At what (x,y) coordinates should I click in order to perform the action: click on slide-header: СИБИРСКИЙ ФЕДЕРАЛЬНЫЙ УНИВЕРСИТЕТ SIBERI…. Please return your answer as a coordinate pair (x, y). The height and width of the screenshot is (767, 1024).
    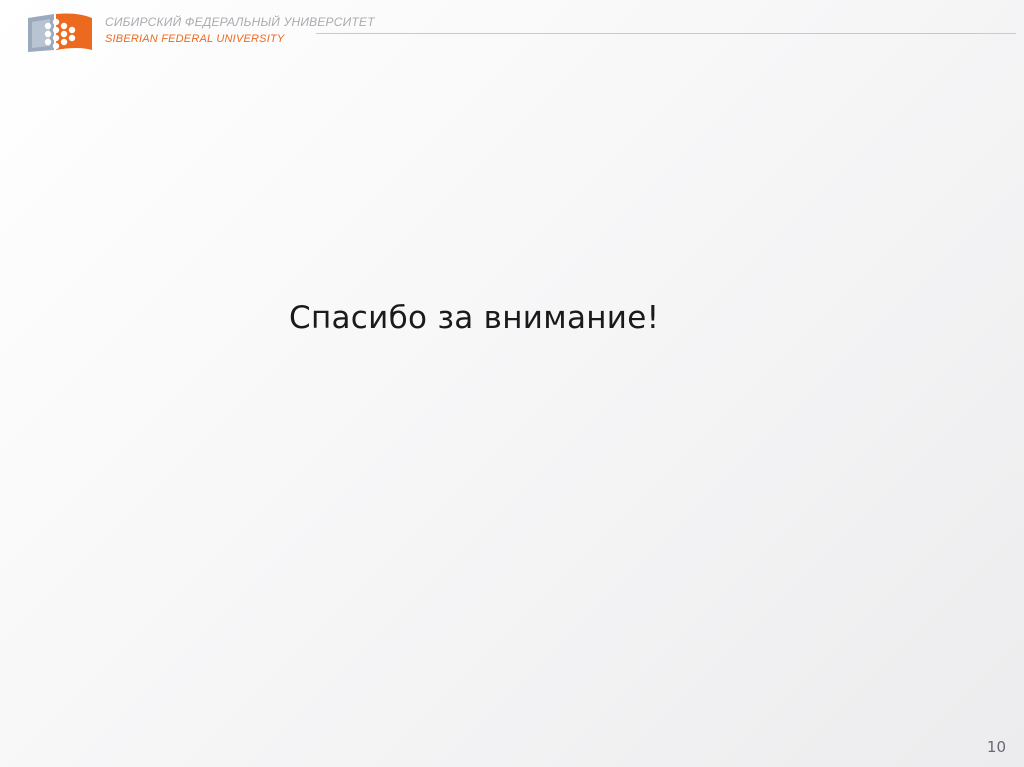
    Looking at the image, I should click on (521, 32).